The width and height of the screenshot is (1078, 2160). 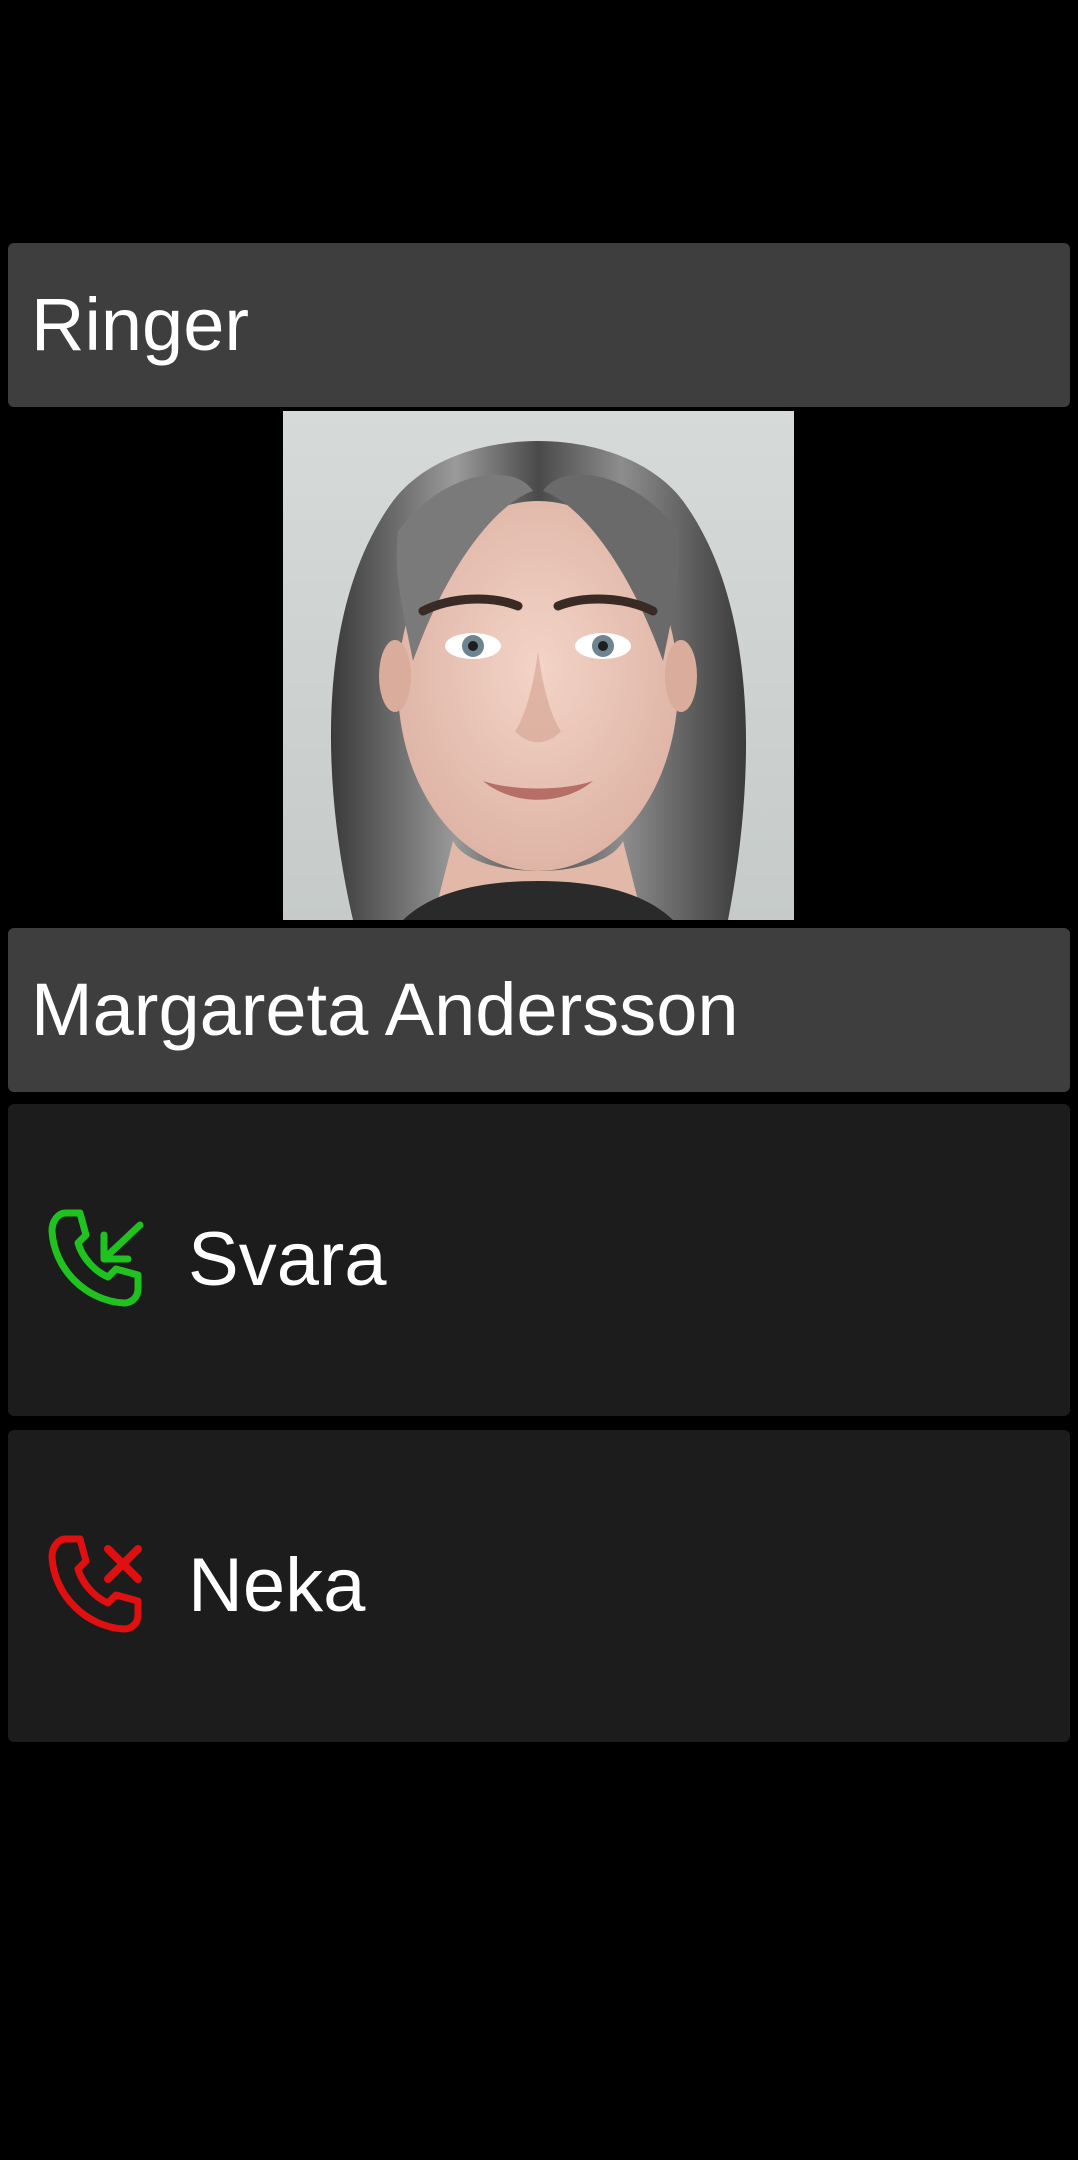 I want to click on phone-decline-icon, so click(x=99, y=1586).